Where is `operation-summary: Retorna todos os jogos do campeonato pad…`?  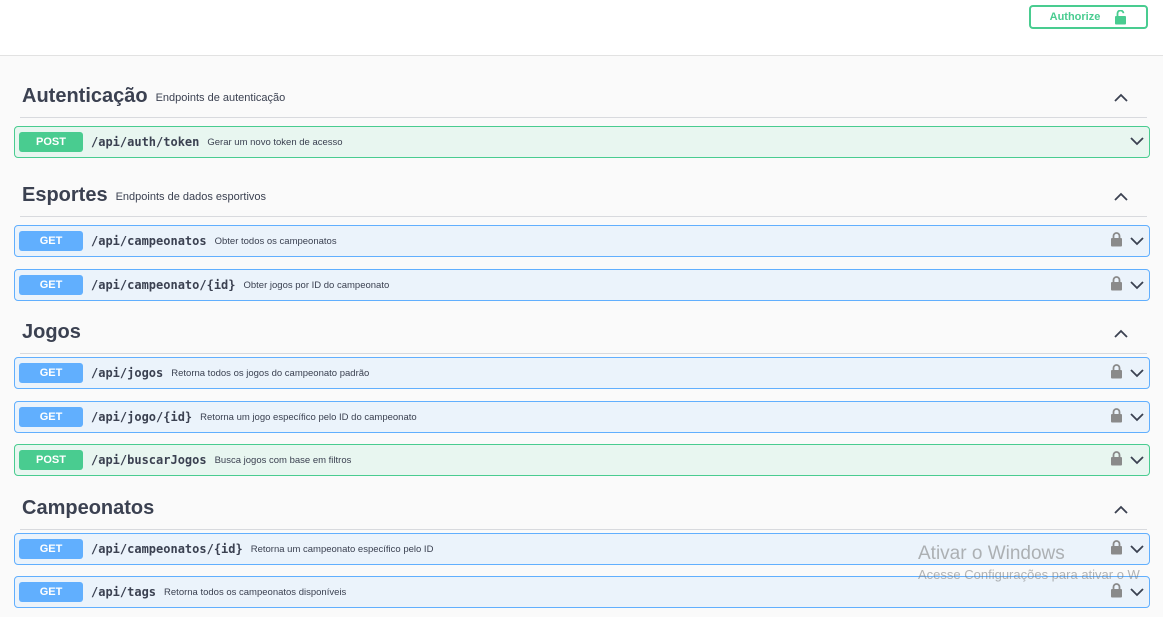
operation-summary: Retorna todos os jogos do campeonato pad… is located at coordinates (270, 373).